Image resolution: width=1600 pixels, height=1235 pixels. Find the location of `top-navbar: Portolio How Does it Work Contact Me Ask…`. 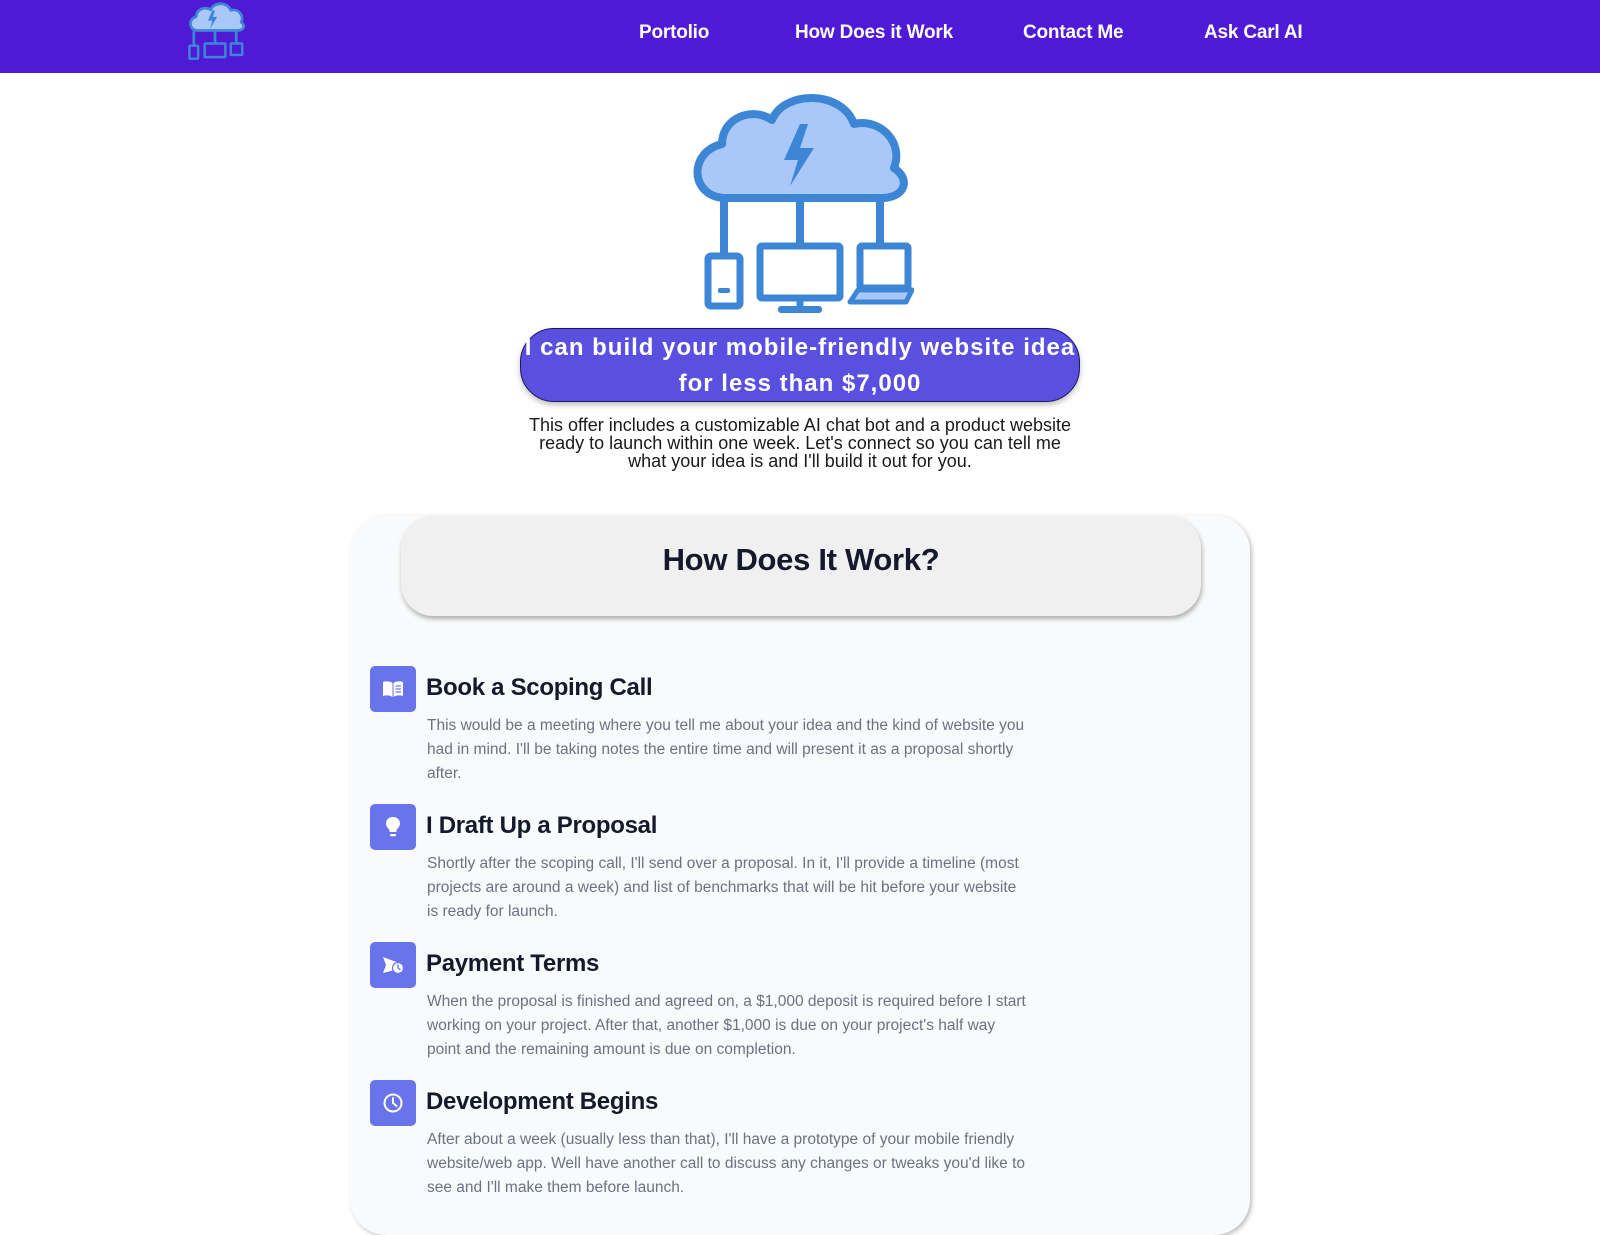

top-navbar: Portolio How Does it Work Contact Me Ask… is located at coordinates (800, 36).